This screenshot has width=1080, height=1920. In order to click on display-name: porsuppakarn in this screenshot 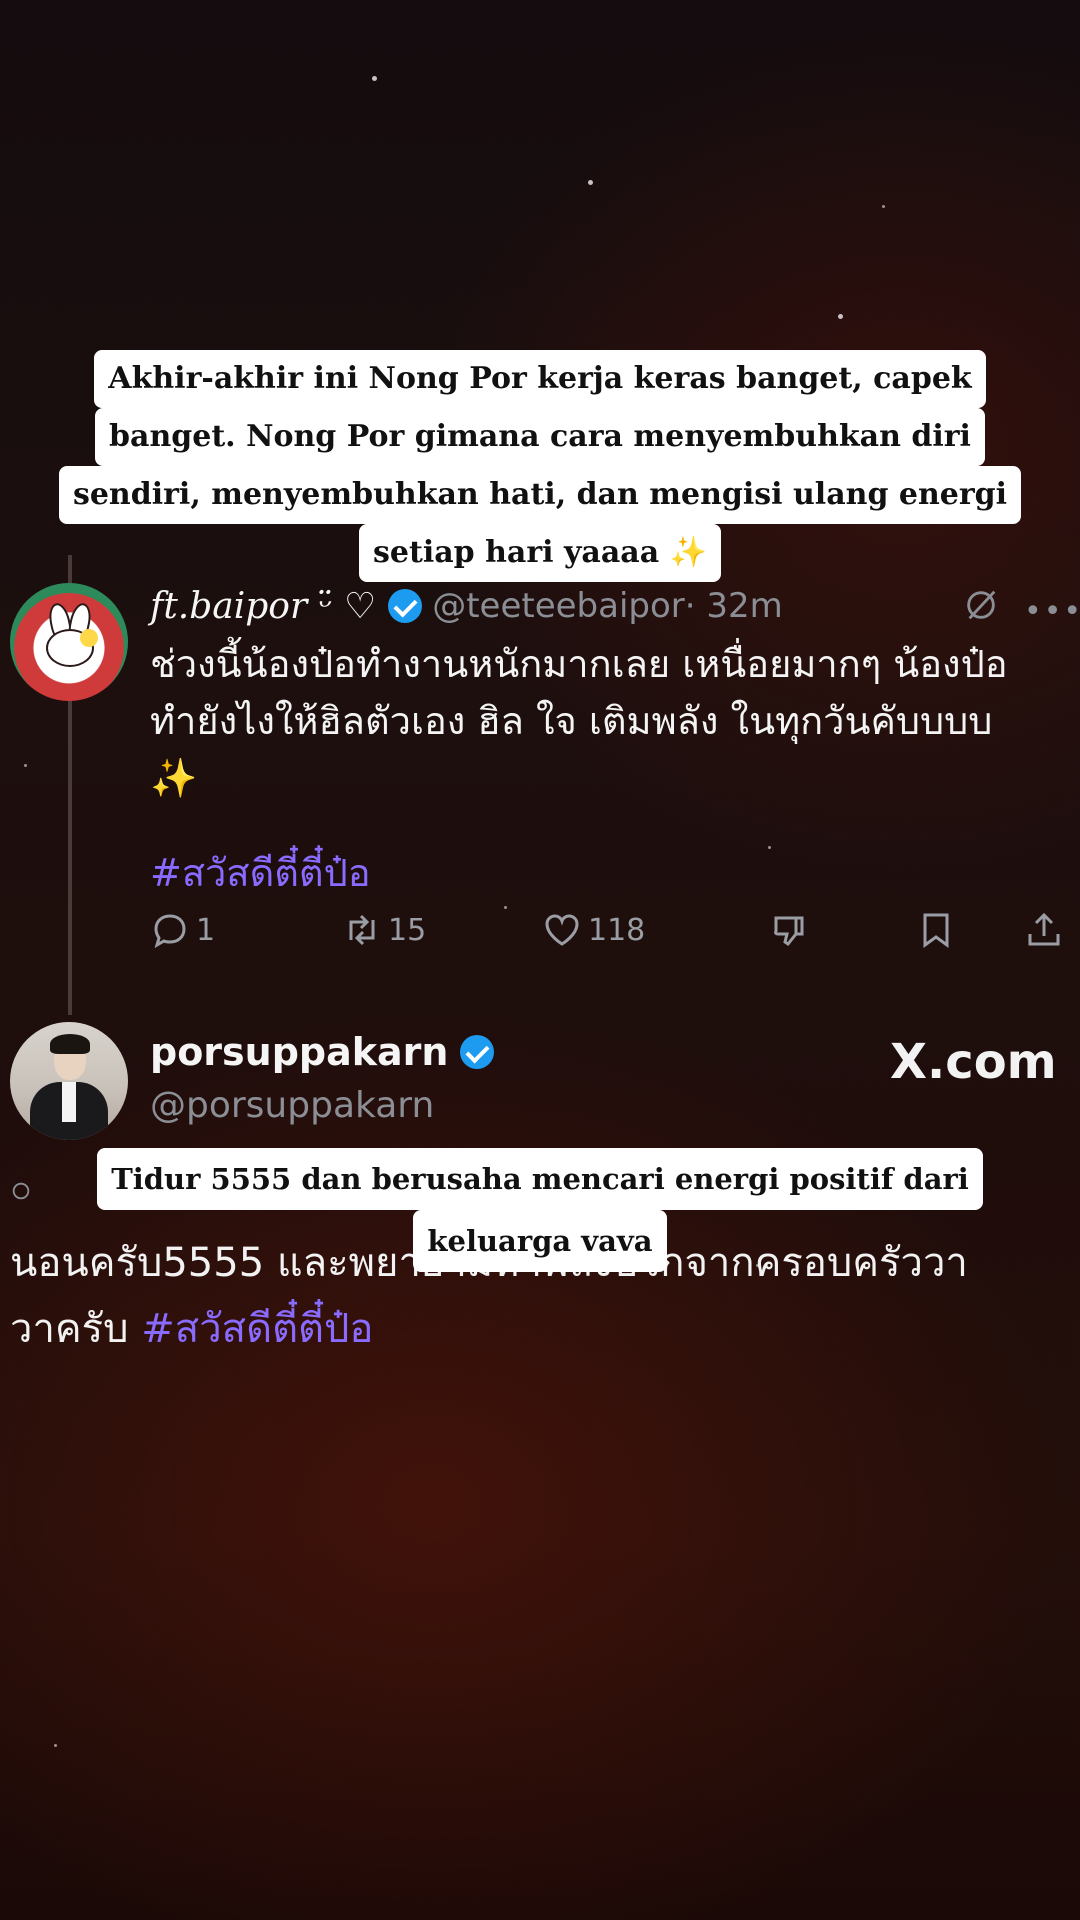, I will do `click(299, 1052)`.